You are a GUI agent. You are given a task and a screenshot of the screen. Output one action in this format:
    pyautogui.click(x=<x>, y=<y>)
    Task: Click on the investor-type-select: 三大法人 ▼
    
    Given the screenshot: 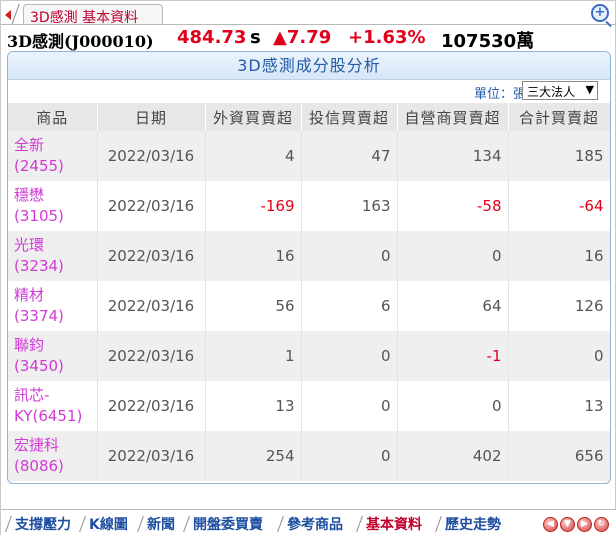 What is the action you would take?
    pyautogui.click(x=560, y=90)
    